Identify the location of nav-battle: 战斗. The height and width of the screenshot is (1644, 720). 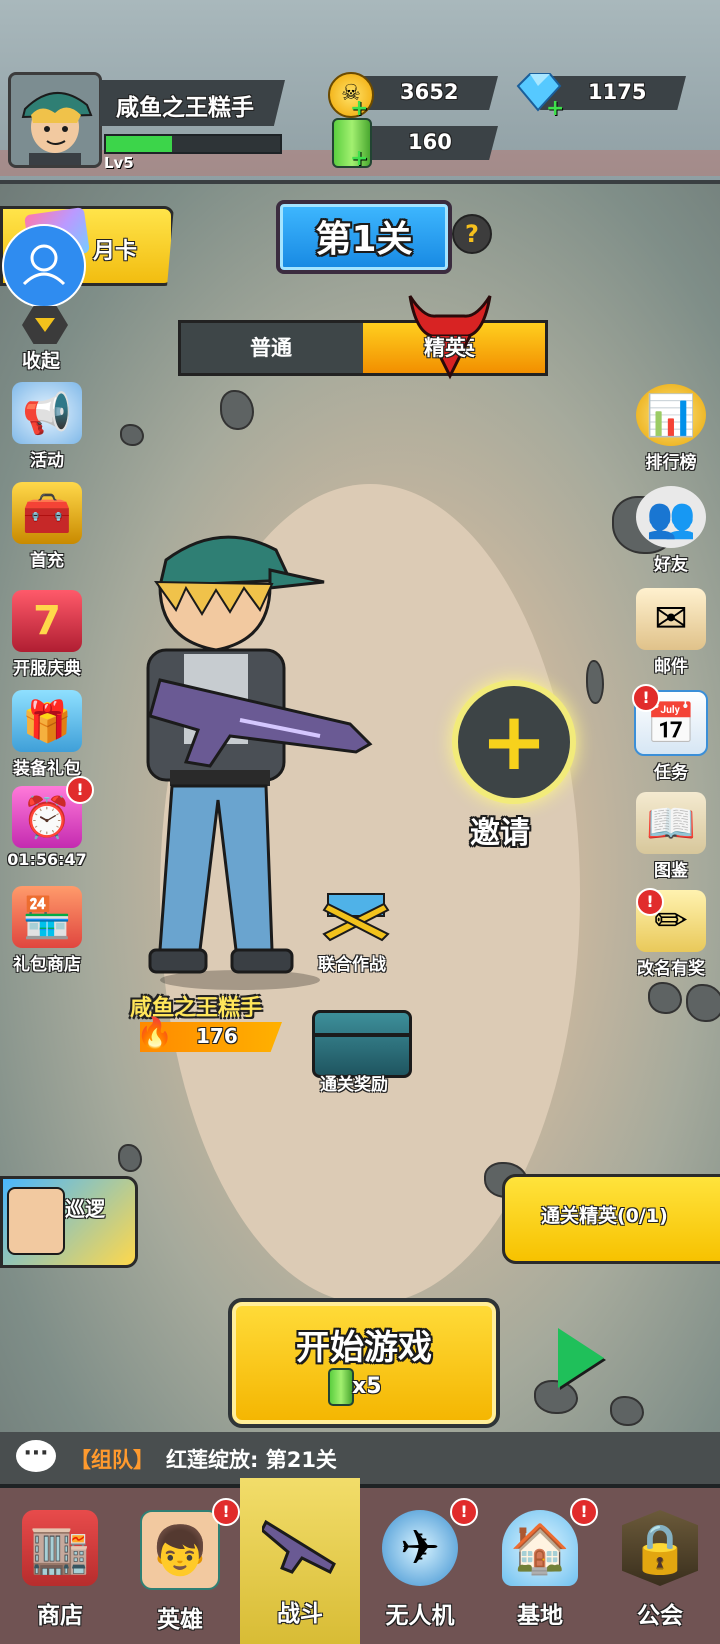
(300, 1561).